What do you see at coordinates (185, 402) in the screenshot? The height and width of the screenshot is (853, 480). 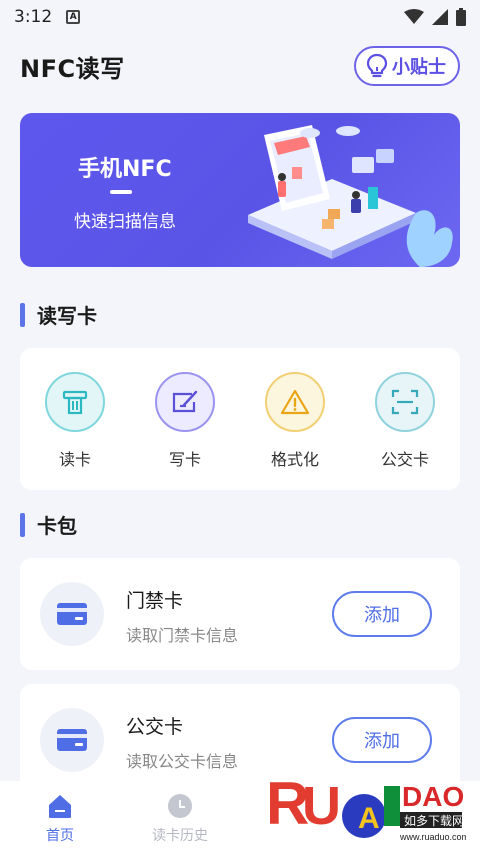 I see `write-card-icon` at bounding box center [185, 402].